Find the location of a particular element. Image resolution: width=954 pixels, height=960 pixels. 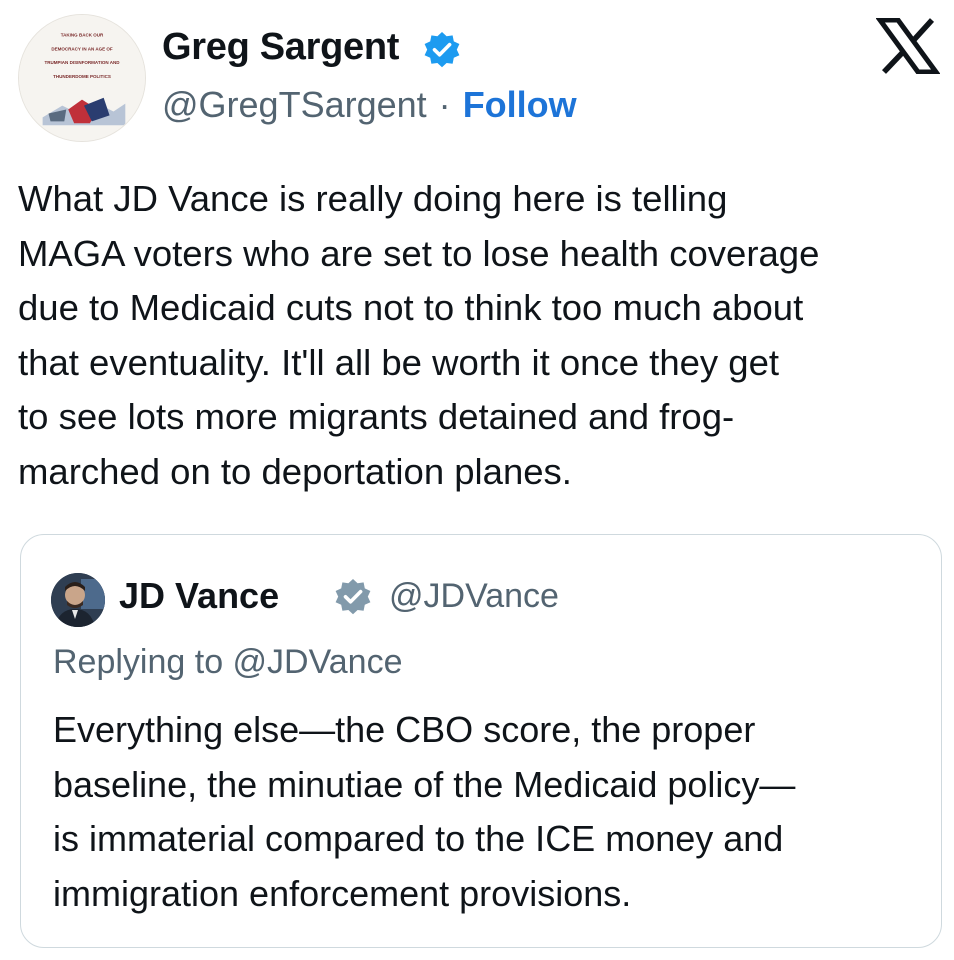

follow-button: Follow is located at coordinates (520, 104).